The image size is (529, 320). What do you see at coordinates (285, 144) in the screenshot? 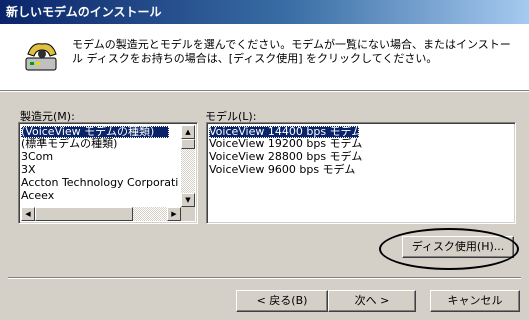
I see `list-item: VoiceView 19200 bps モデム` at bounding box center [285, 144].